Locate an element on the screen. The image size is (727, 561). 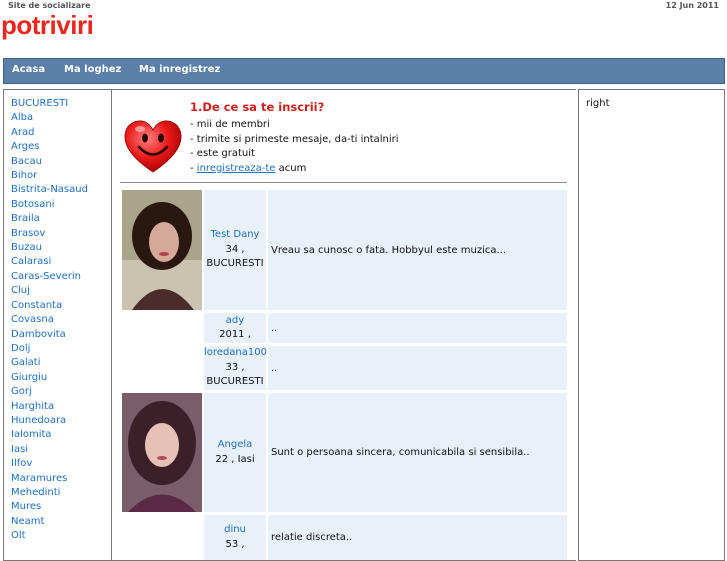
member-info: loredana100 33 , BUCURESTI is located at coordinates (235, 368).